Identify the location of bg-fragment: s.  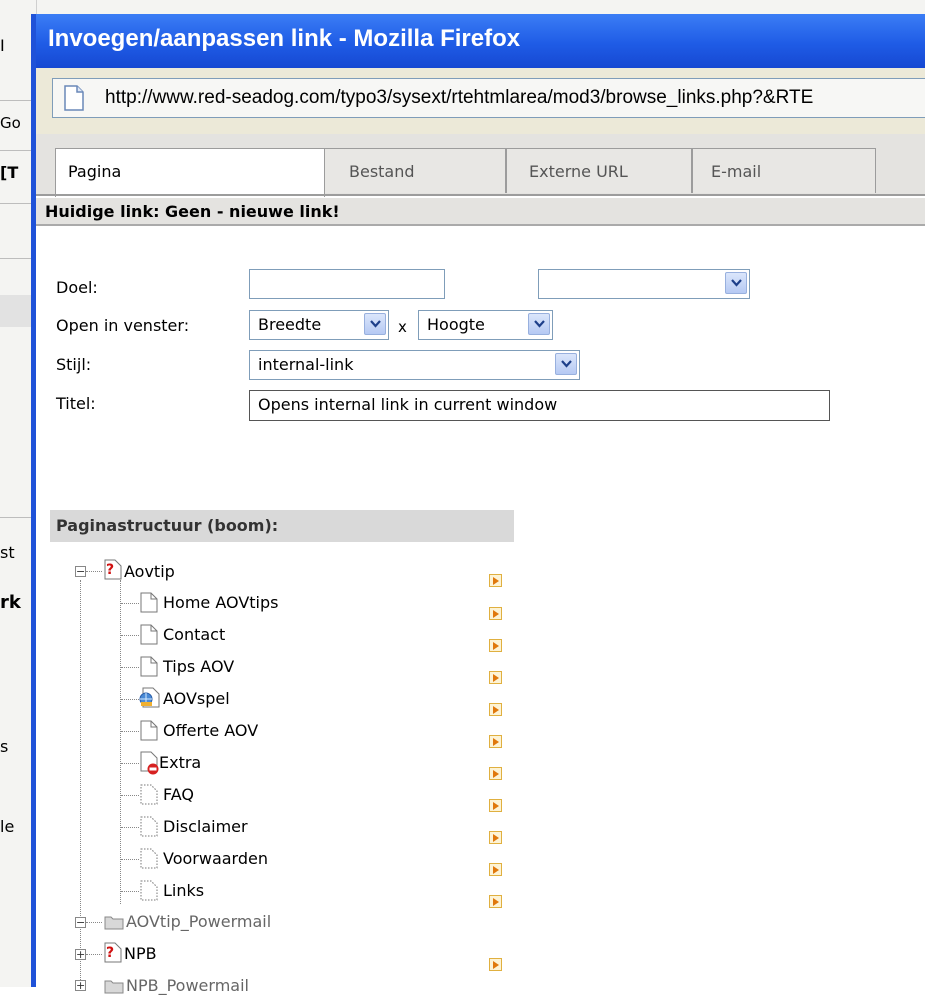
(4, 746).